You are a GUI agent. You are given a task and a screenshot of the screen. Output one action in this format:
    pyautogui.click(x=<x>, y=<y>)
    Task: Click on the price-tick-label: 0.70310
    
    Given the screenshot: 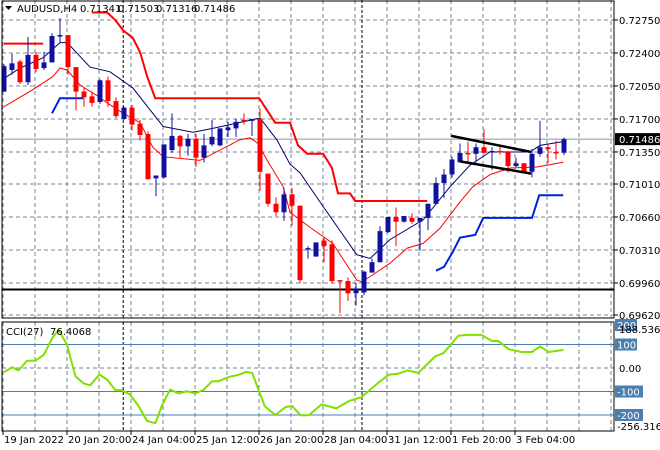 What is the action you would take?
    pyautogui.click(x=639, y=251)
    